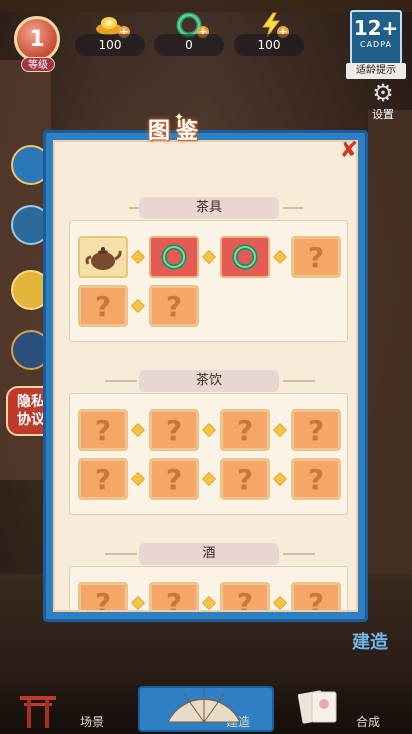 This screenshot has width=412, height=734. I want to click on nav-item-scene: 场景, so click(92, 721).